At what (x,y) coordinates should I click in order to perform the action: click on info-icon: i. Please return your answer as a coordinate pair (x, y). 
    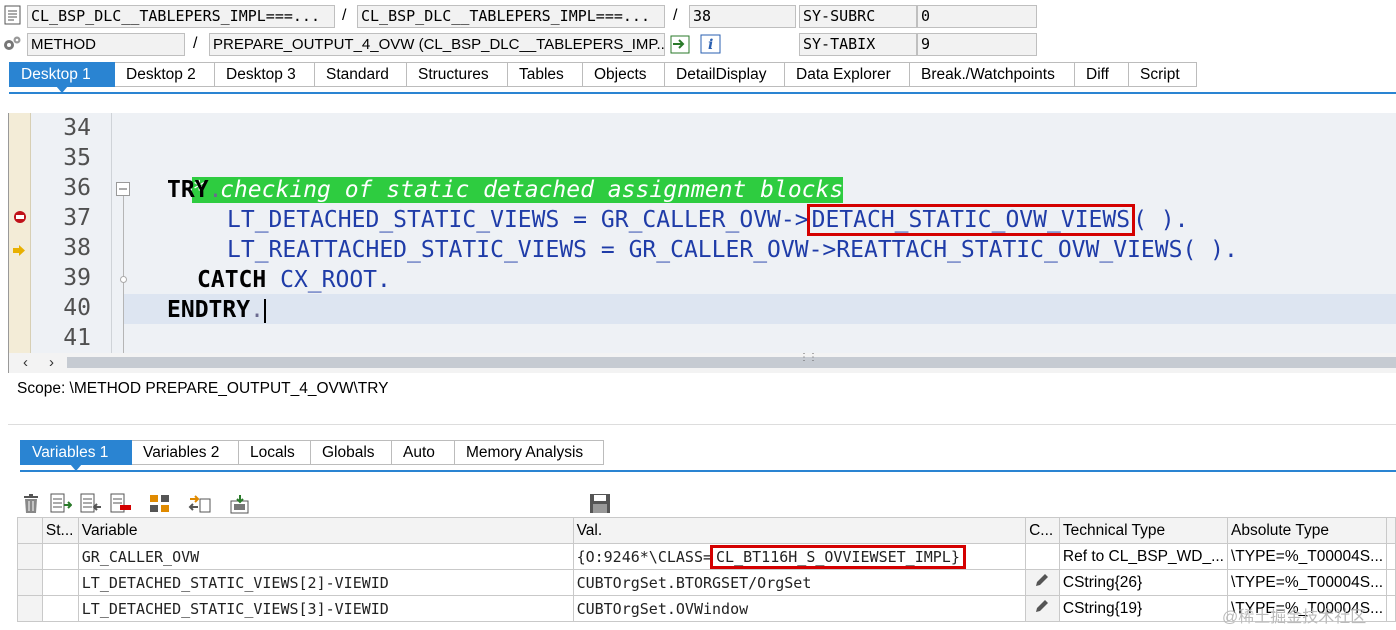
    Looking at the image, I should click on (710, 46).